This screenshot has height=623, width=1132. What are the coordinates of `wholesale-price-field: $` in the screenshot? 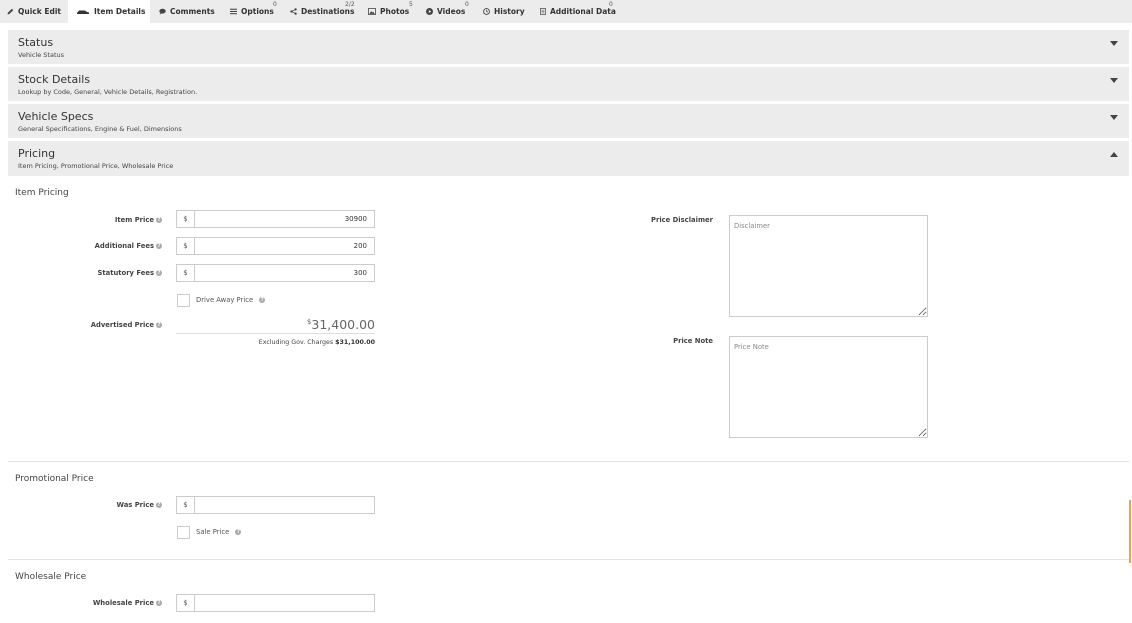 It's located at (275, 603).